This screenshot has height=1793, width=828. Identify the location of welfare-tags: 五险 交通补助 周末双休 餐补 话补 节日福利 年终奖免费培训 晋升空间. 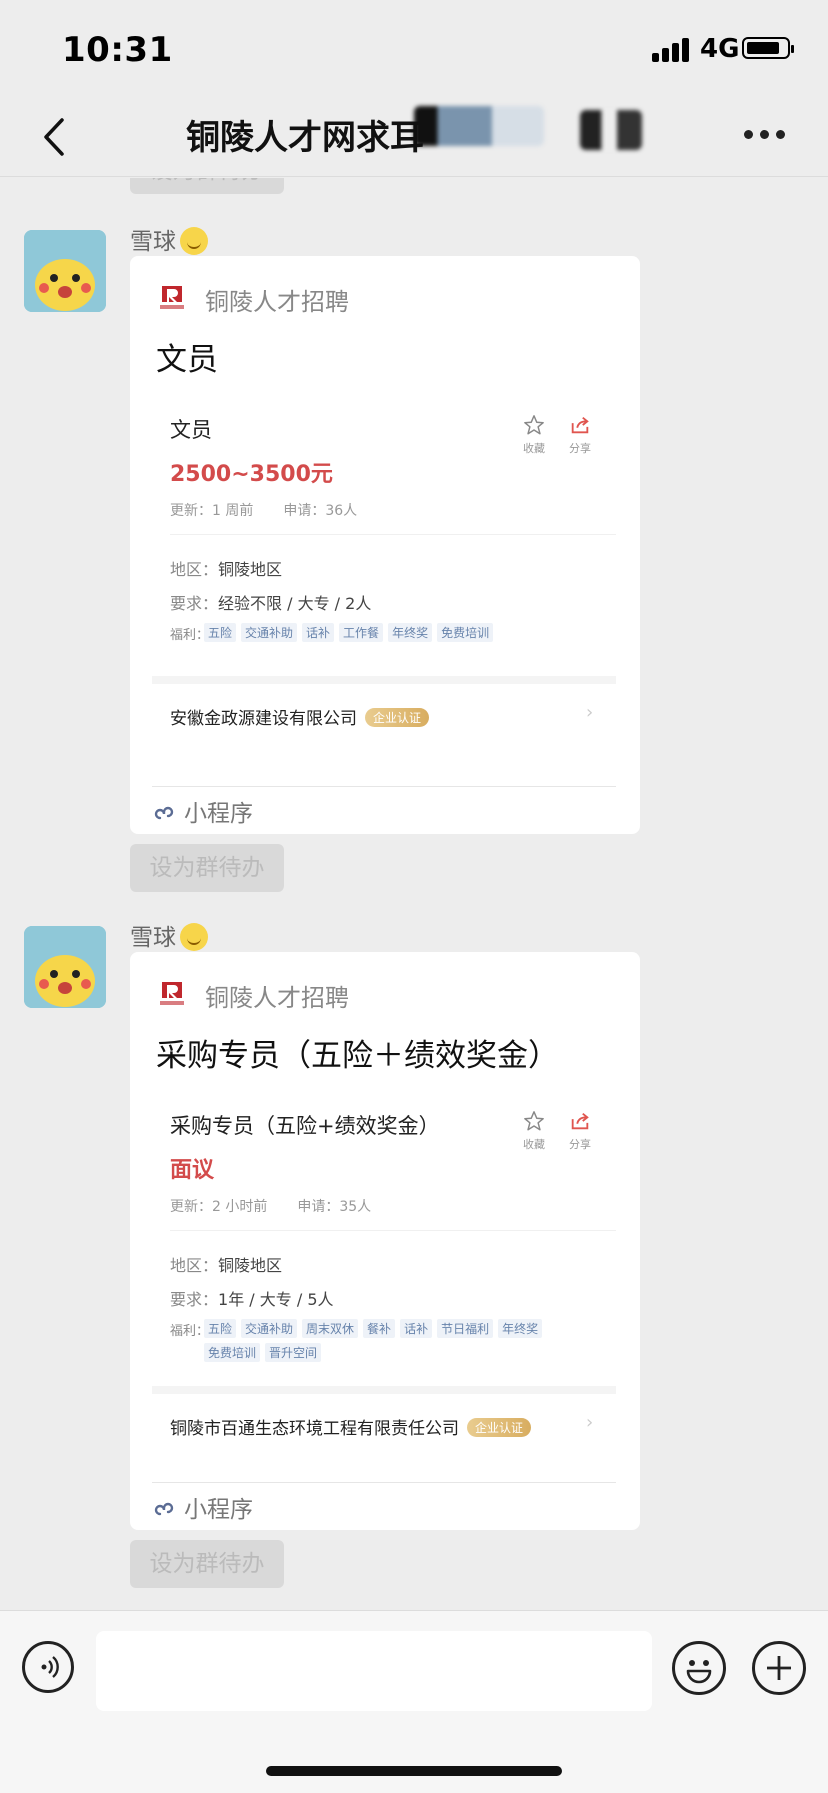
(394, 1342).